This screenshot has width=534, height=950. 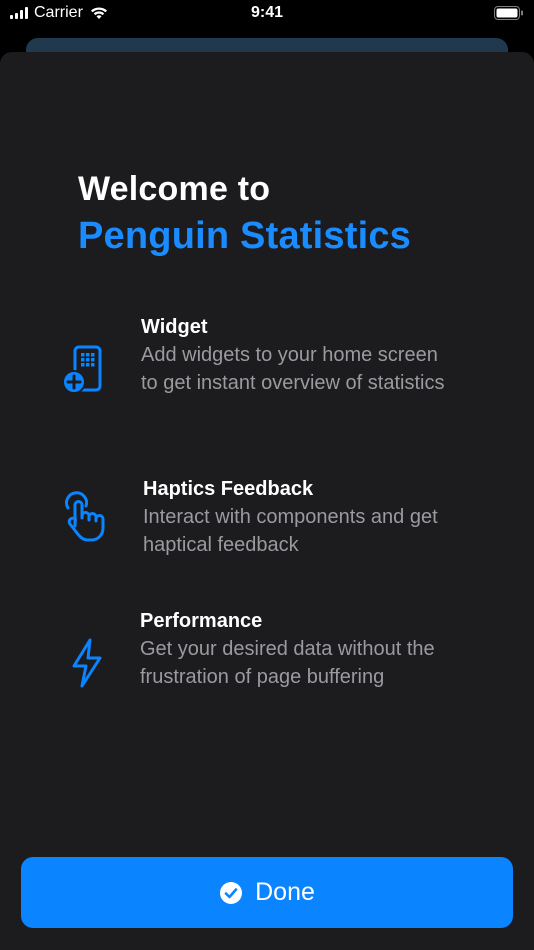 I want to click on status-right, so click(x=509, y=15).